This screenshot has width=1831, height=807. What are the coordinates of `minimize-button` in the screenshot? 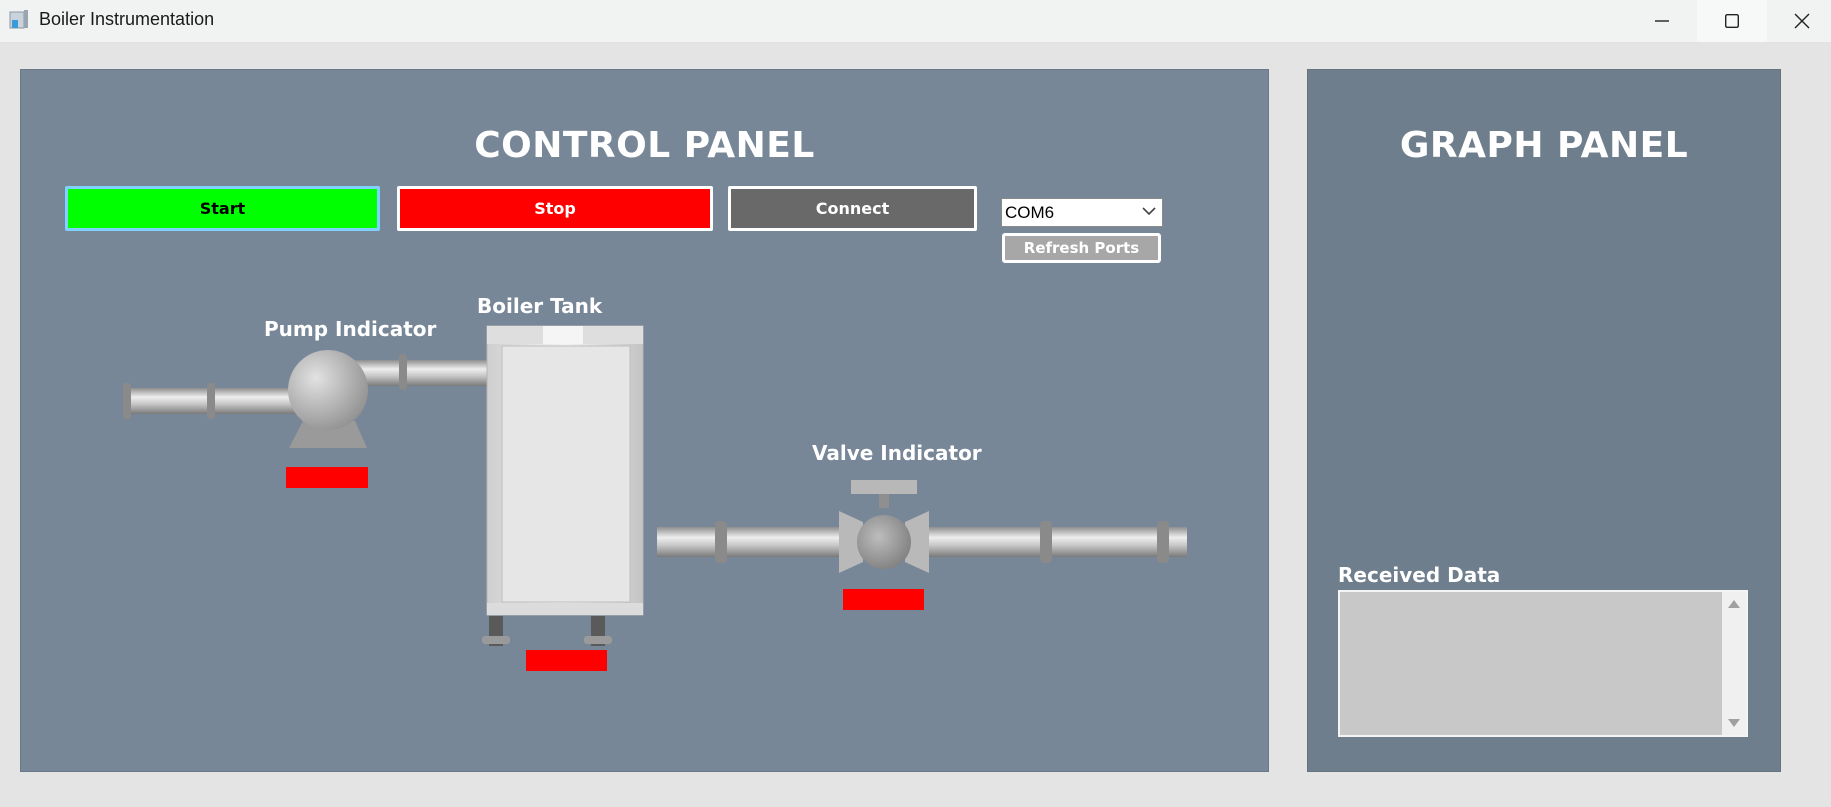 It's located at (1662, 21).